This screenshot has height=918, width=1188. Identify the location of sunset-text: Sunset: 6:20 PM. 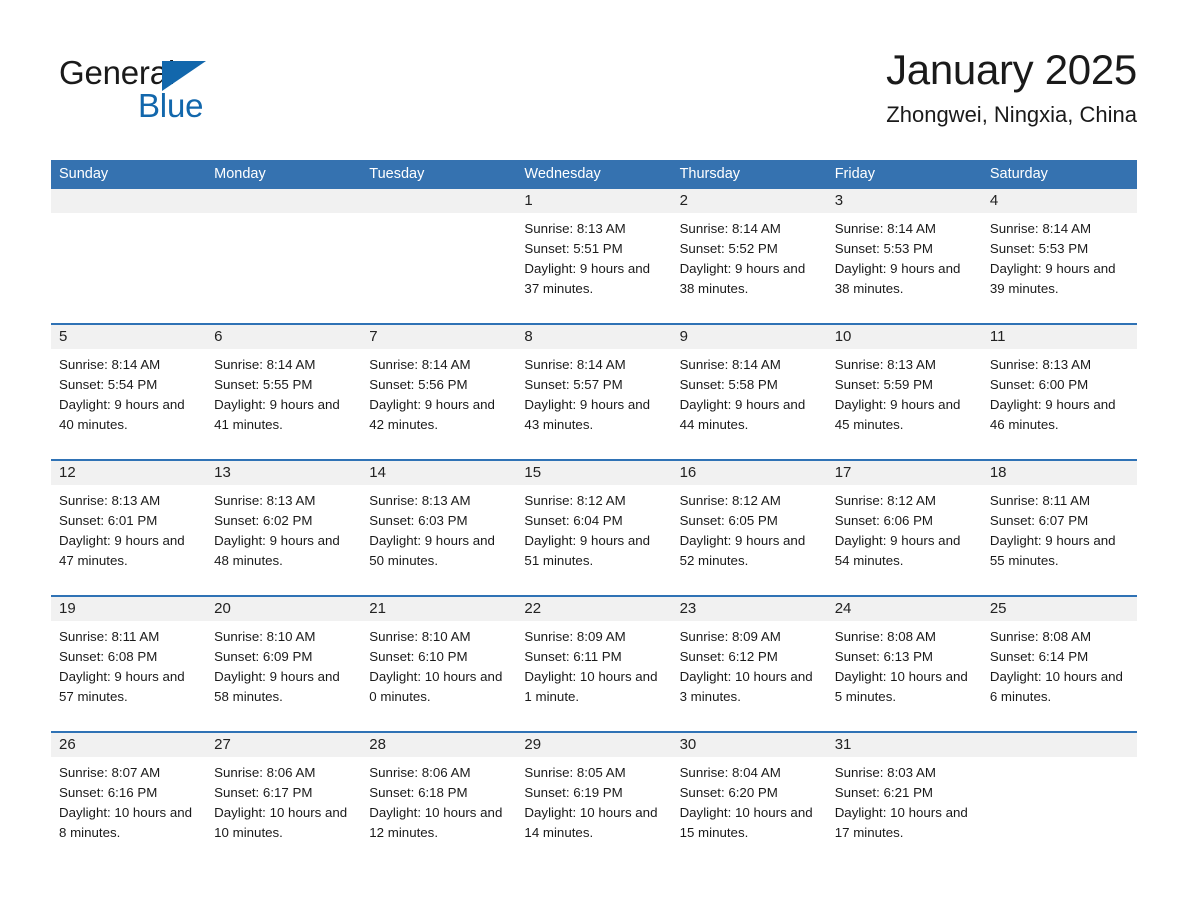
(728, 792).